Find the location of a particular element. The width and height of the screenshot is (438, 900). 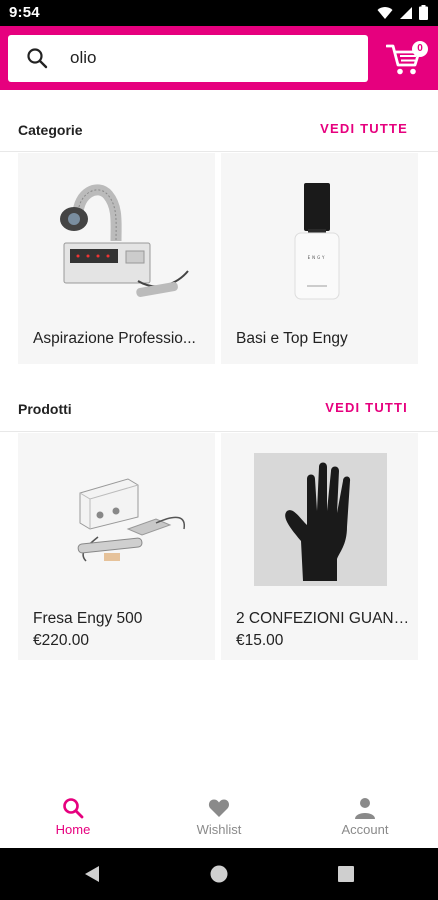

categories-see-all-link: VEDI TUTTE is located at coordinates (364, 128).